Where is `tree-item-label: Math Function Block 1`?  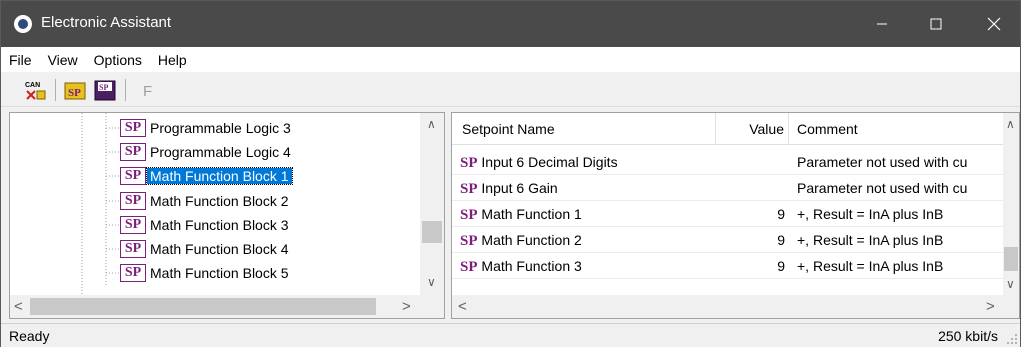
tree-item-label: Math Function Block 1 is located at coordinates (219, 176).